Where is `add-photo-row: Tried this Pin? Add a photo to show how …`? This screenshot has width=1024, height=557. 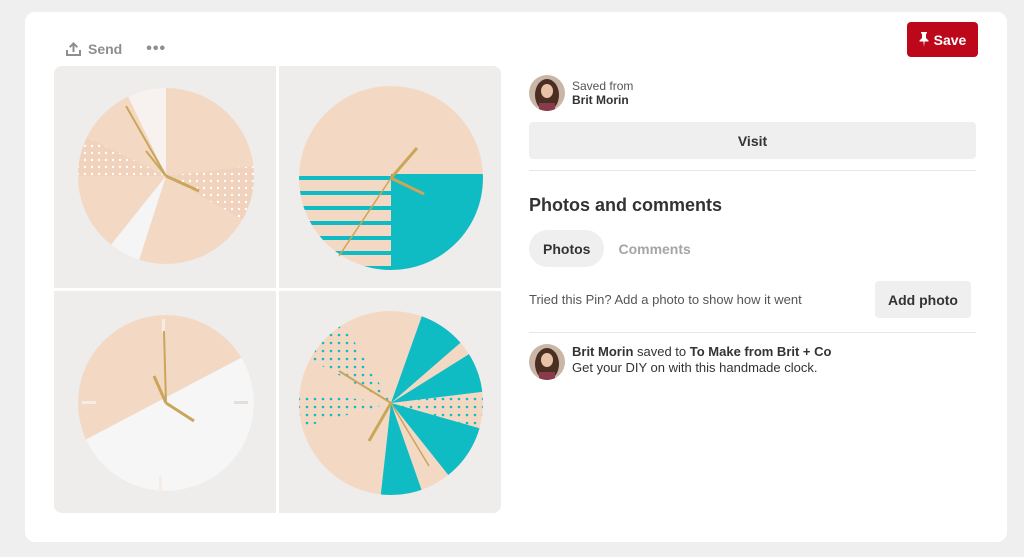 add-photo-row: Tried this Pin? Add a photo to show how … is located at coordinates (750, 299).